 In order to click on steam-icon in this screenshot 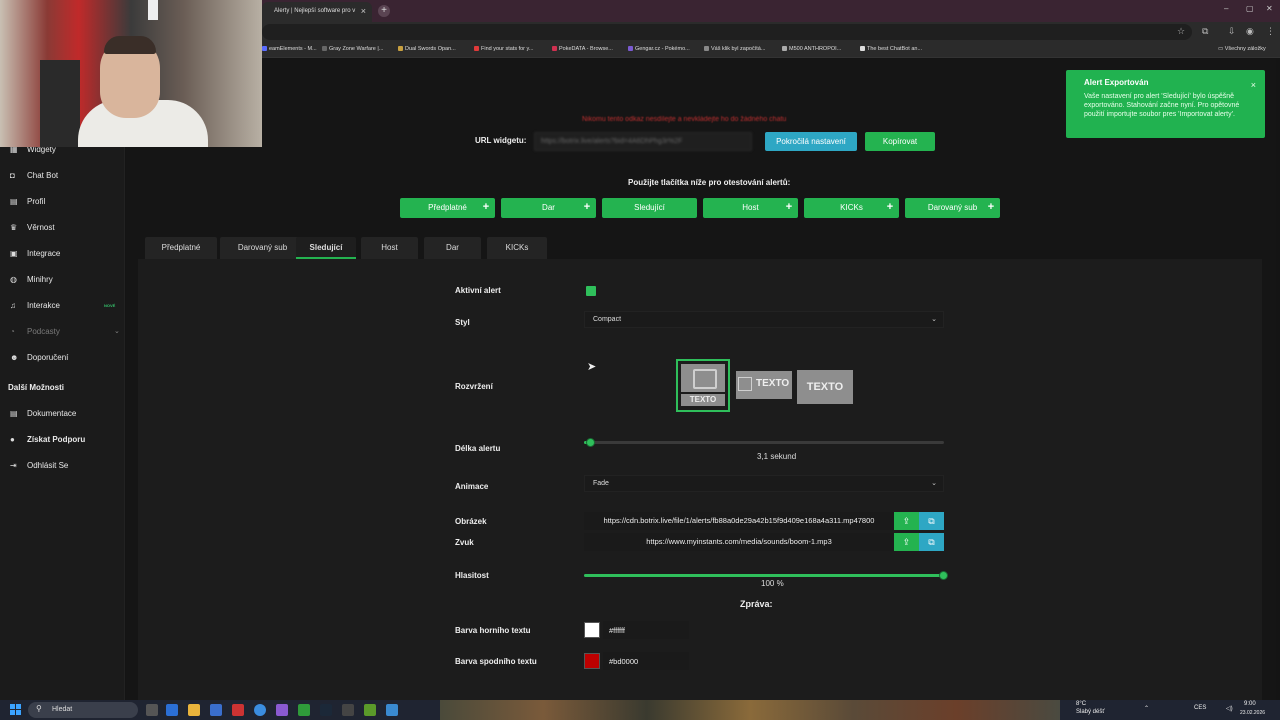, I will do `click(326, 710)`.